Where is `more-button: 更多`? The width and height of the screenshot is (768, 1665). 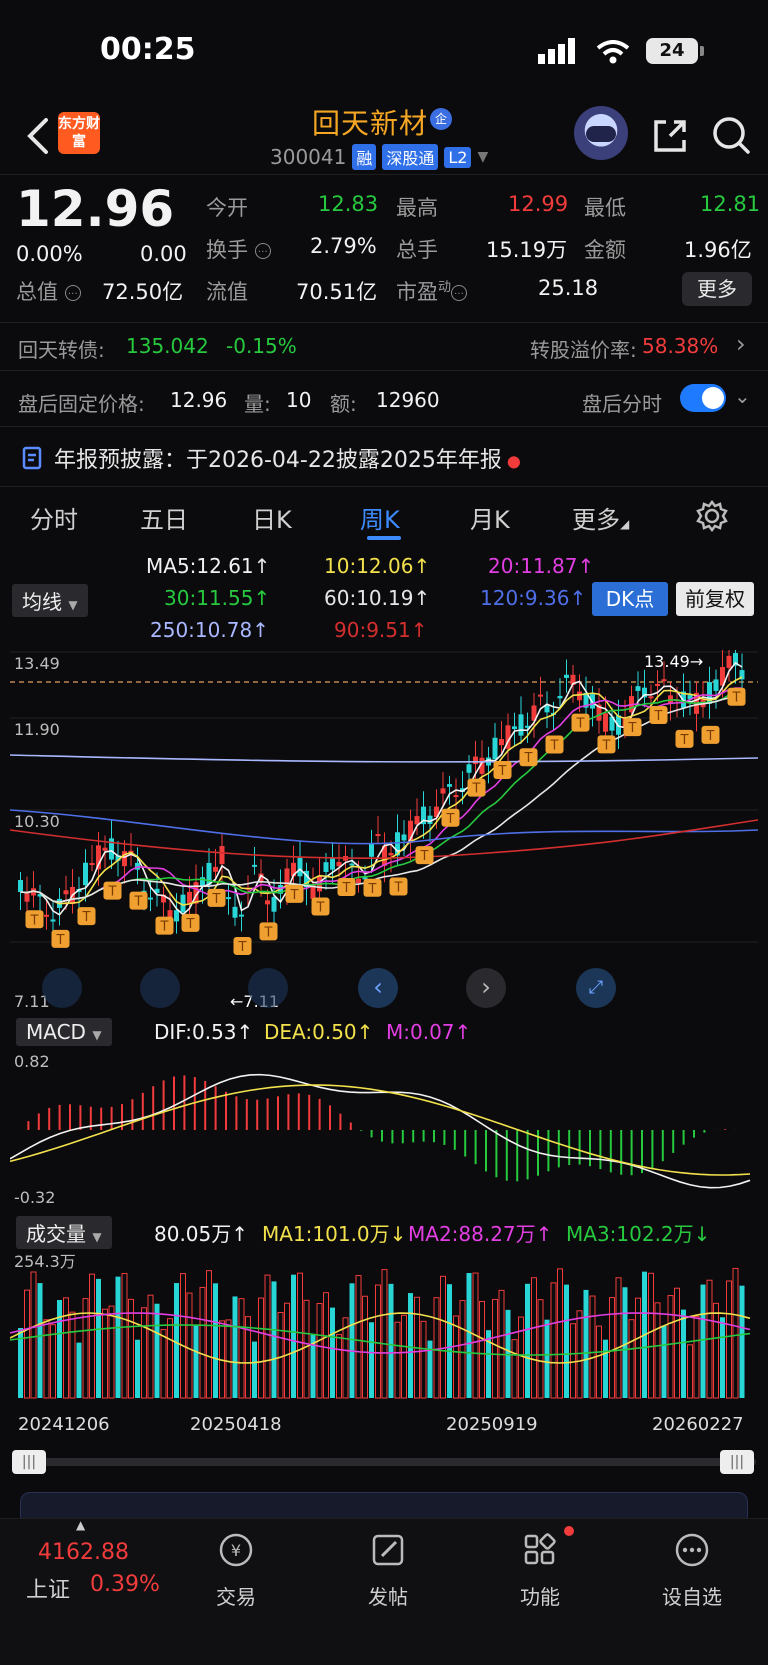
more-button: 更多 is located at coordinates (717, 289).